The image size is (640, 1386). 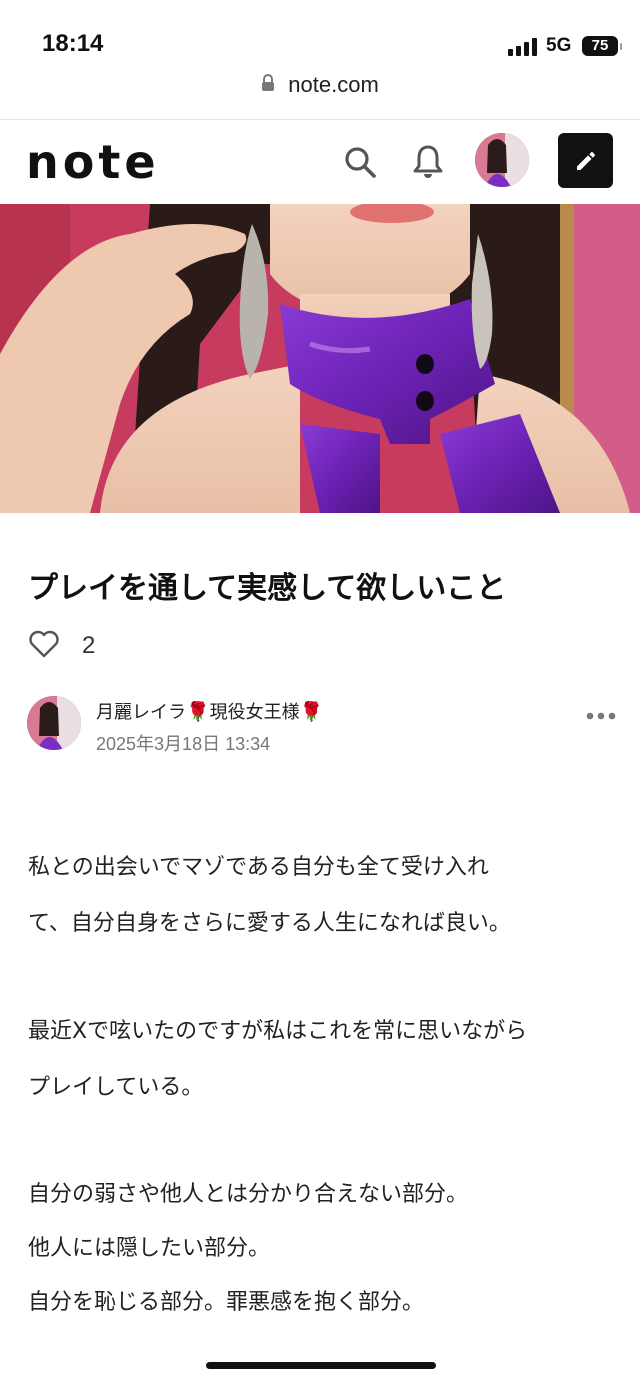 I want to click on signal-icon, so click(x=523, y=47).